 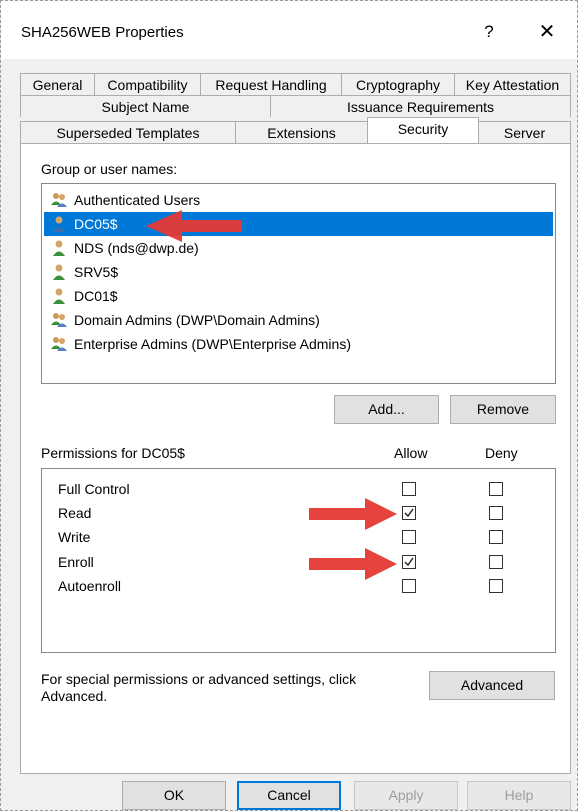 What do you see at coordinates (409, 537) in the screenshot?
I see `allow-write-checkbox` at bounding box center [409, 537].